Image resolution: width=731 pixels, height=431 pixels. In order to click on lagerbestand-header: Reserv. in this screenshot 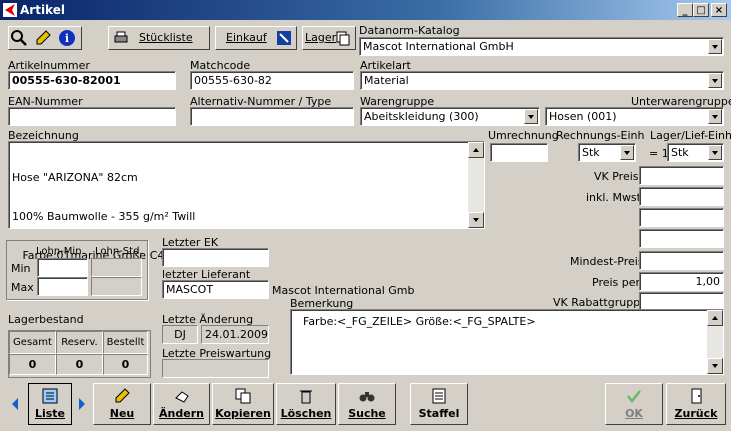, I will do `click(79, 342)`.